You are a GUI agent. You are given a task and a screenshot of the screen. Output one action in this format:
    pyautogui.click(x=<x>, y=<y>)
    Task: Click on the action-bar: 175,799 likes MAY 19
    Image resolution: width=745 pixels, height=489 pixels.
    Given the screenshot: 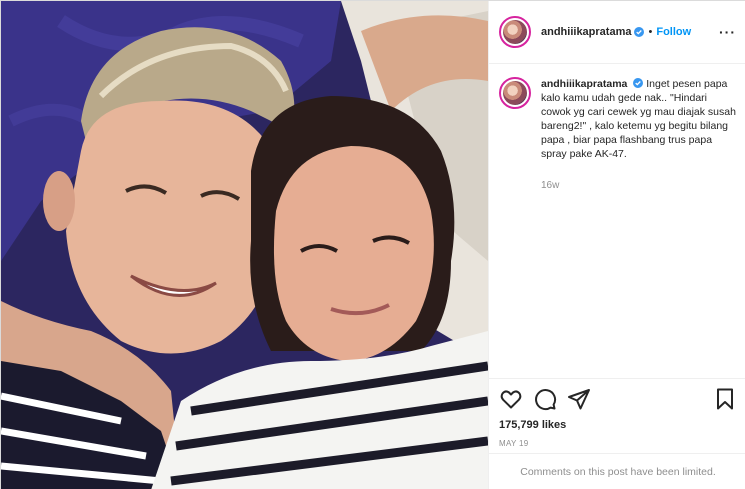 What is the action you would take?
    pyautogui.click(x=617, y=415)
    